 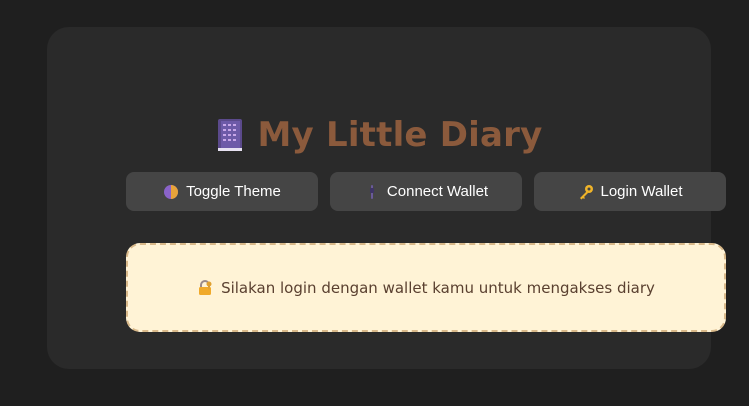 What do you see at coordinates (437, 191) in the screenshot?
I see `connect-wallet-label: Connect Wallet` at bounding box center [437, 191].